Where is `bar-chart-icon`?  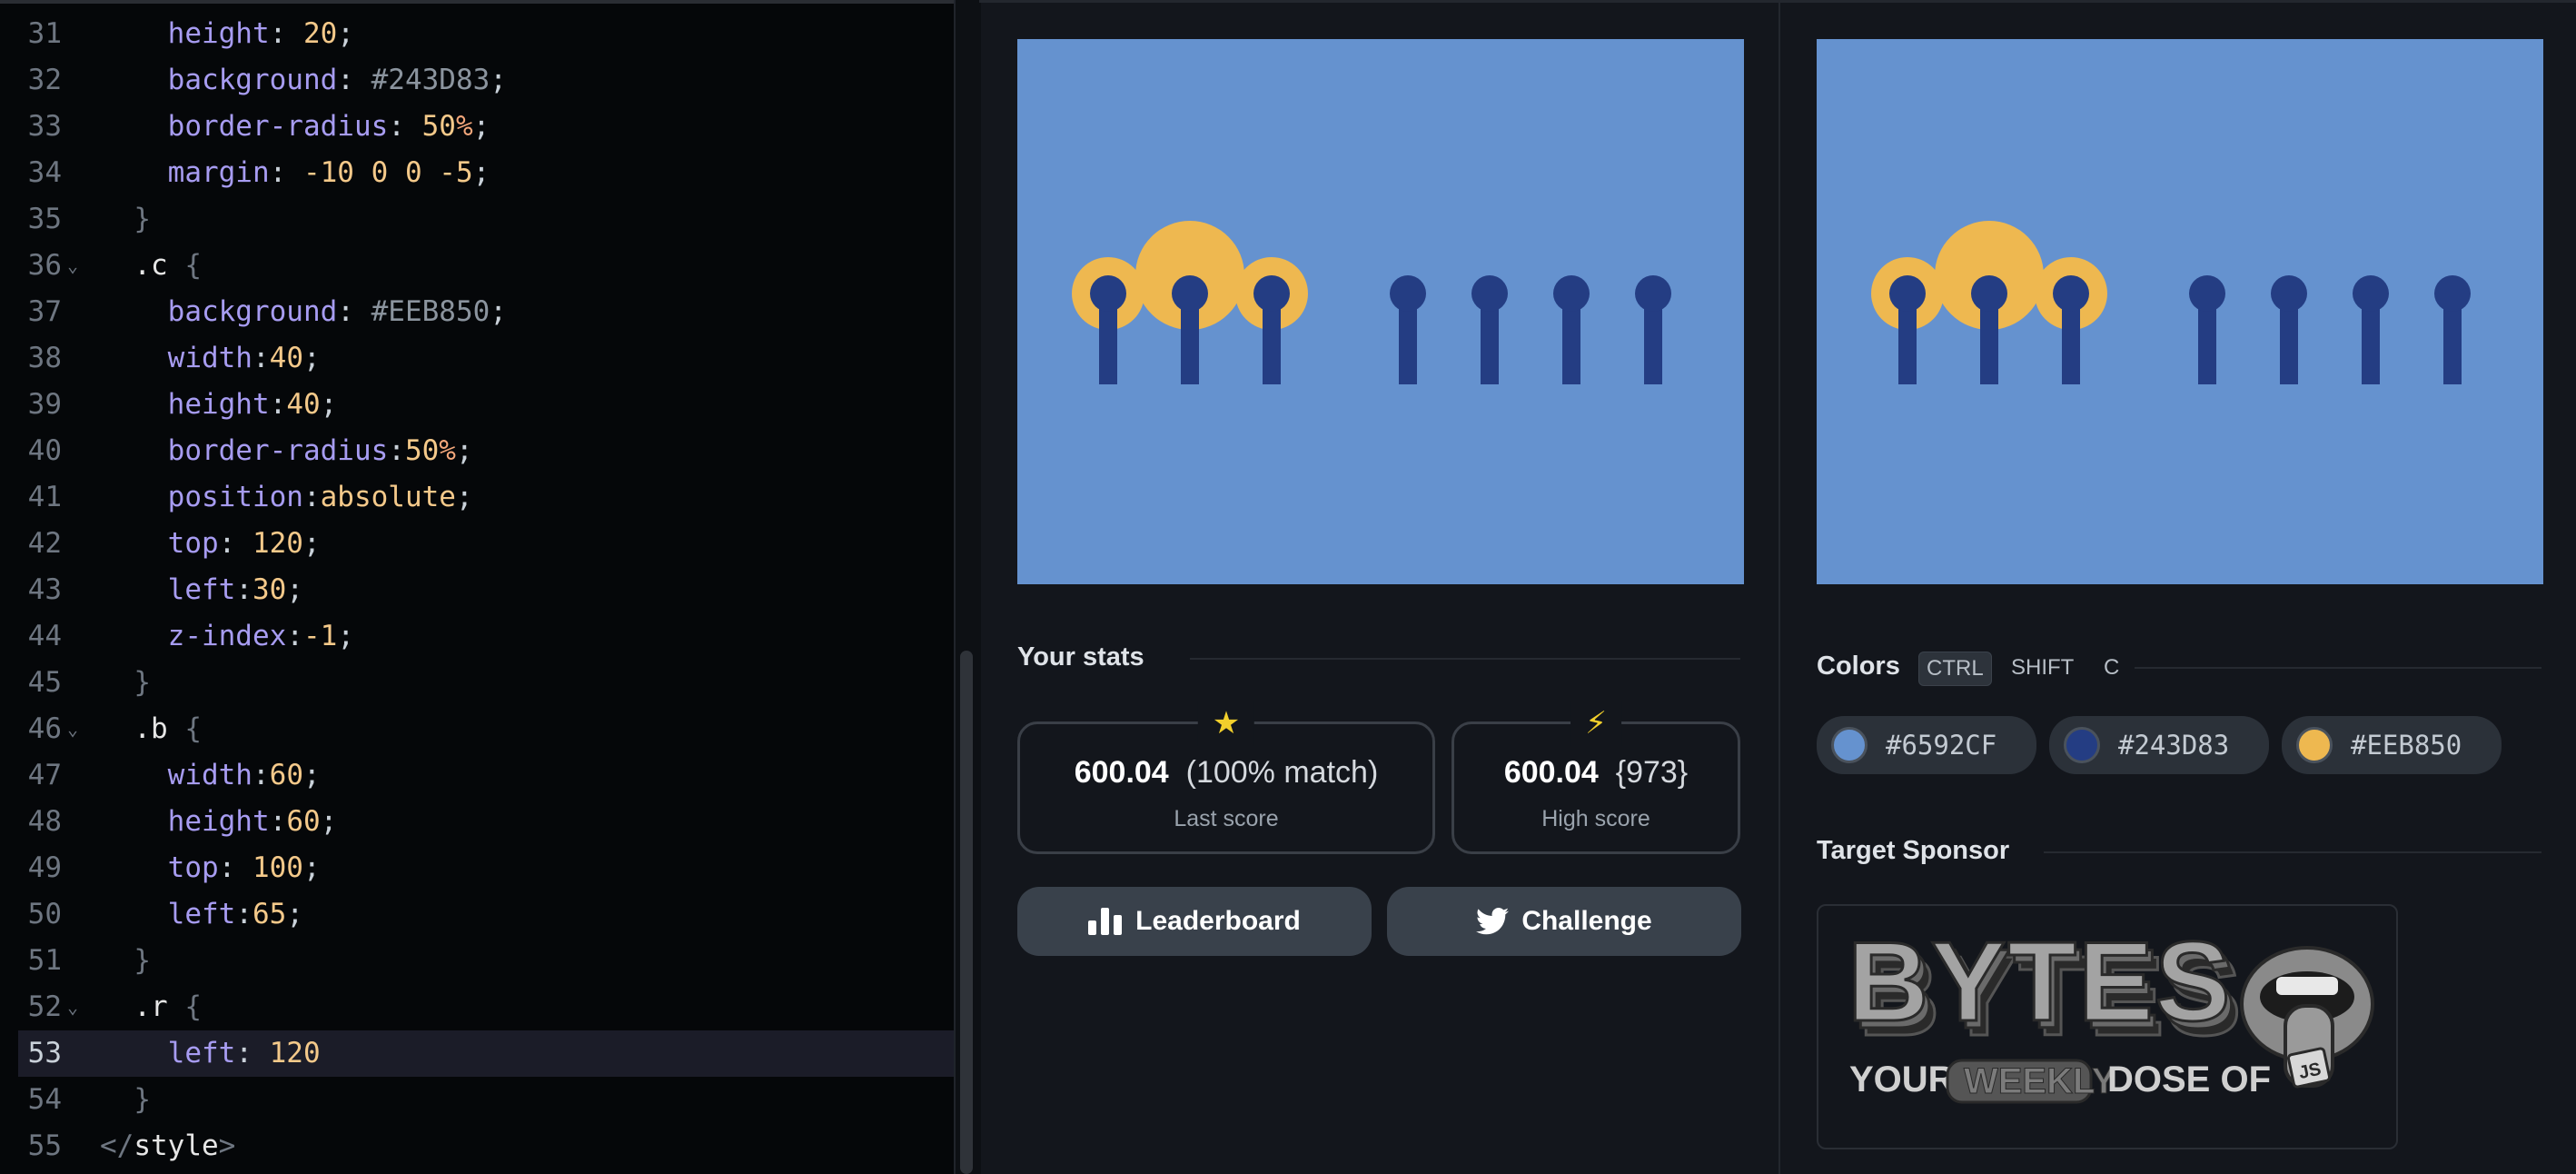
bar-chart-icon is located at coordinates (1105, 921).